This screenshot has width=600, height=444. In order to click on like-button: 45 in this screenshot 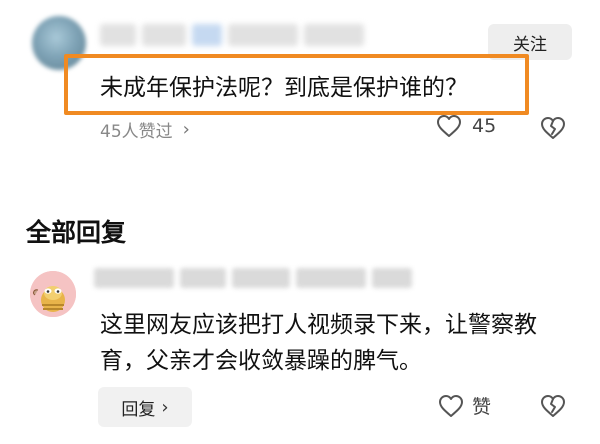, I will do `click(466, 126)`.